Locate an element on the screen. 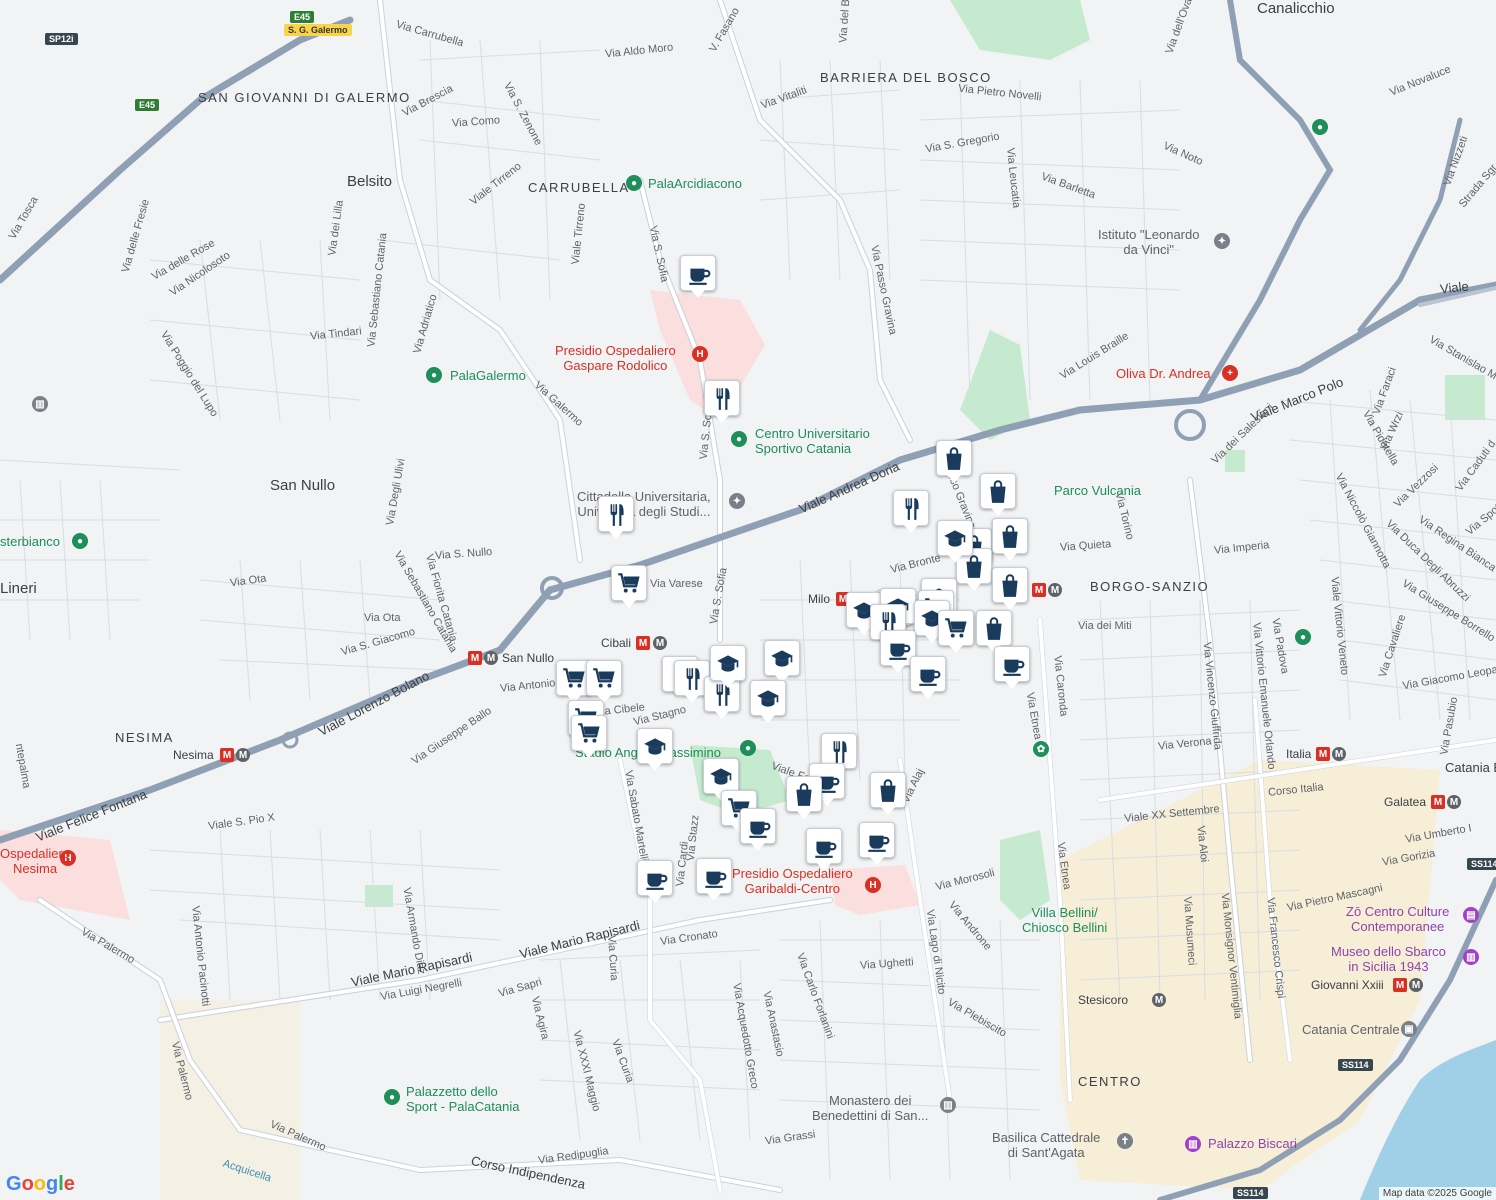  centro-zone is located at coordinates (1250, 975).